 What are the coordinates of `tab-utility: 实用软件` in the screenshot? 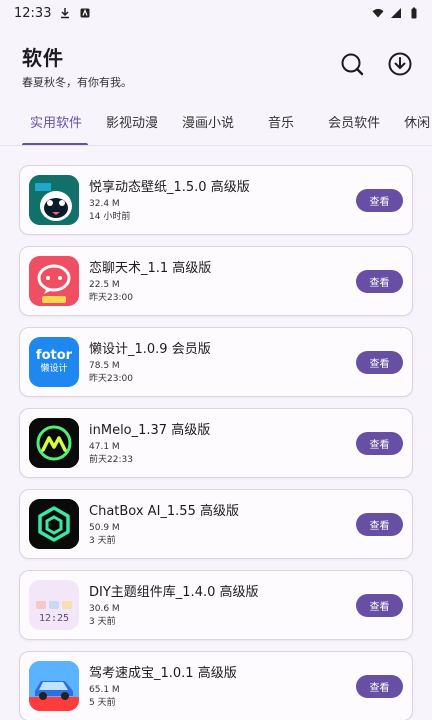 It's located at (47, 123).